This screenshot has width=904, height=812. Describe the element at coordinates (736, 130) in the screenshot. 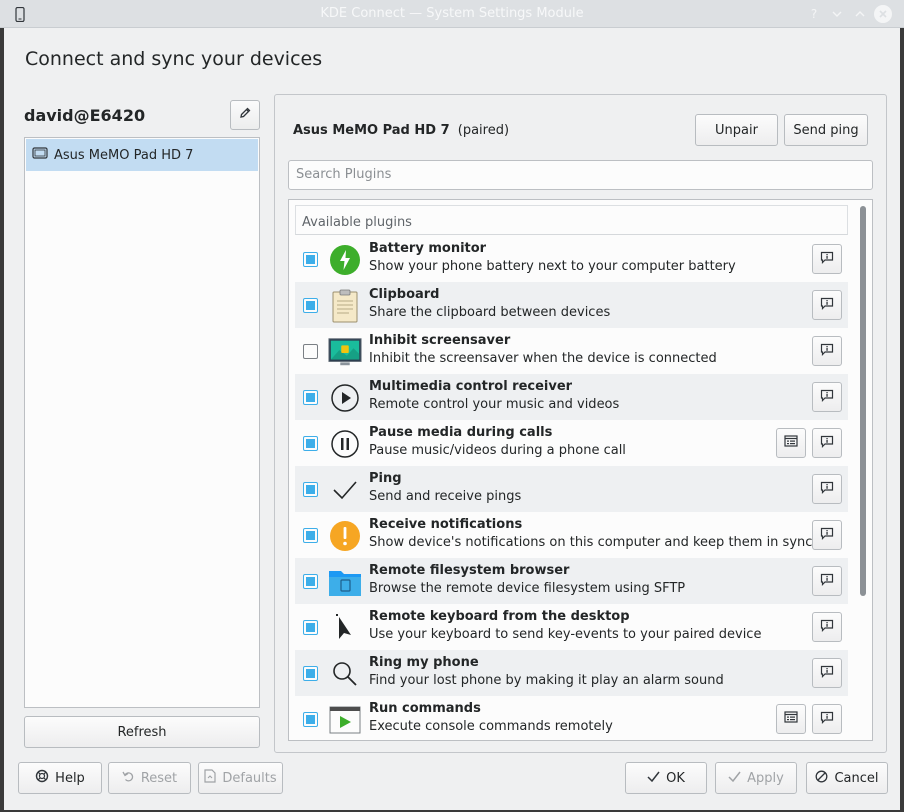

I see `unpair-button: Unpair` at that location.